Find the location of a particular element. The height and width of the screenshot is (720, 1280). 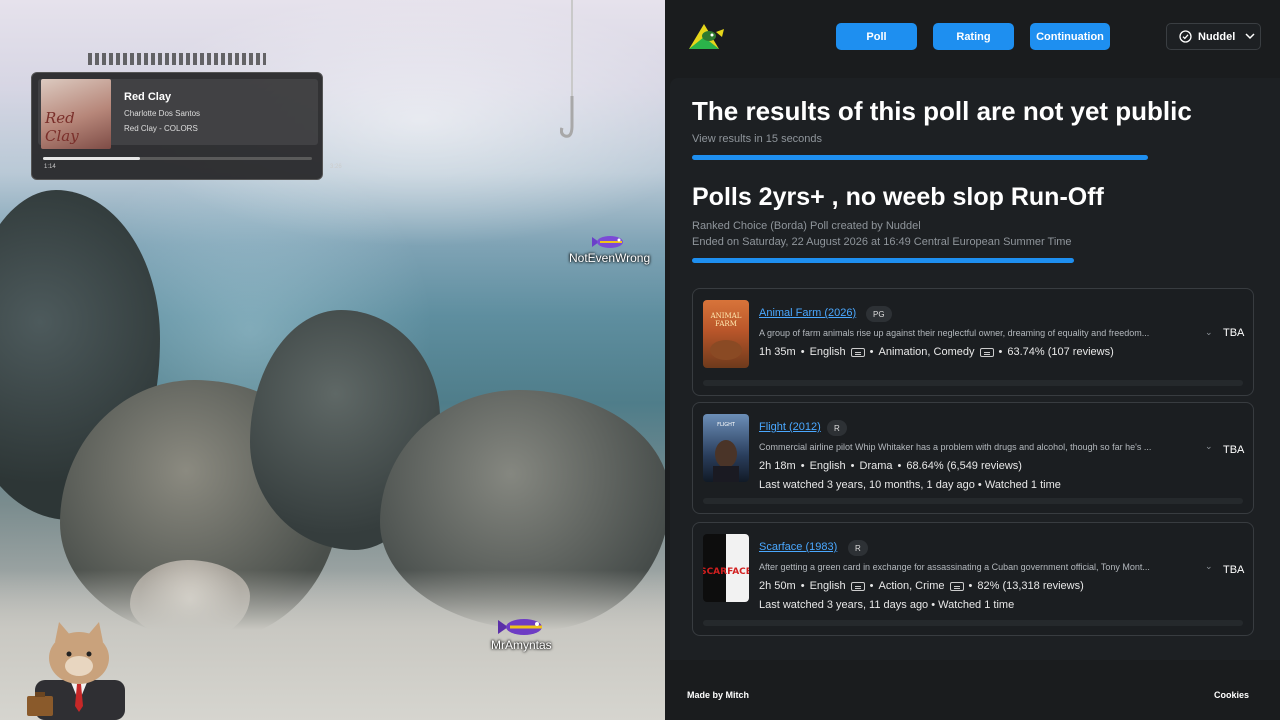

time-total: 3:26 is located at coordinates (336, 167).